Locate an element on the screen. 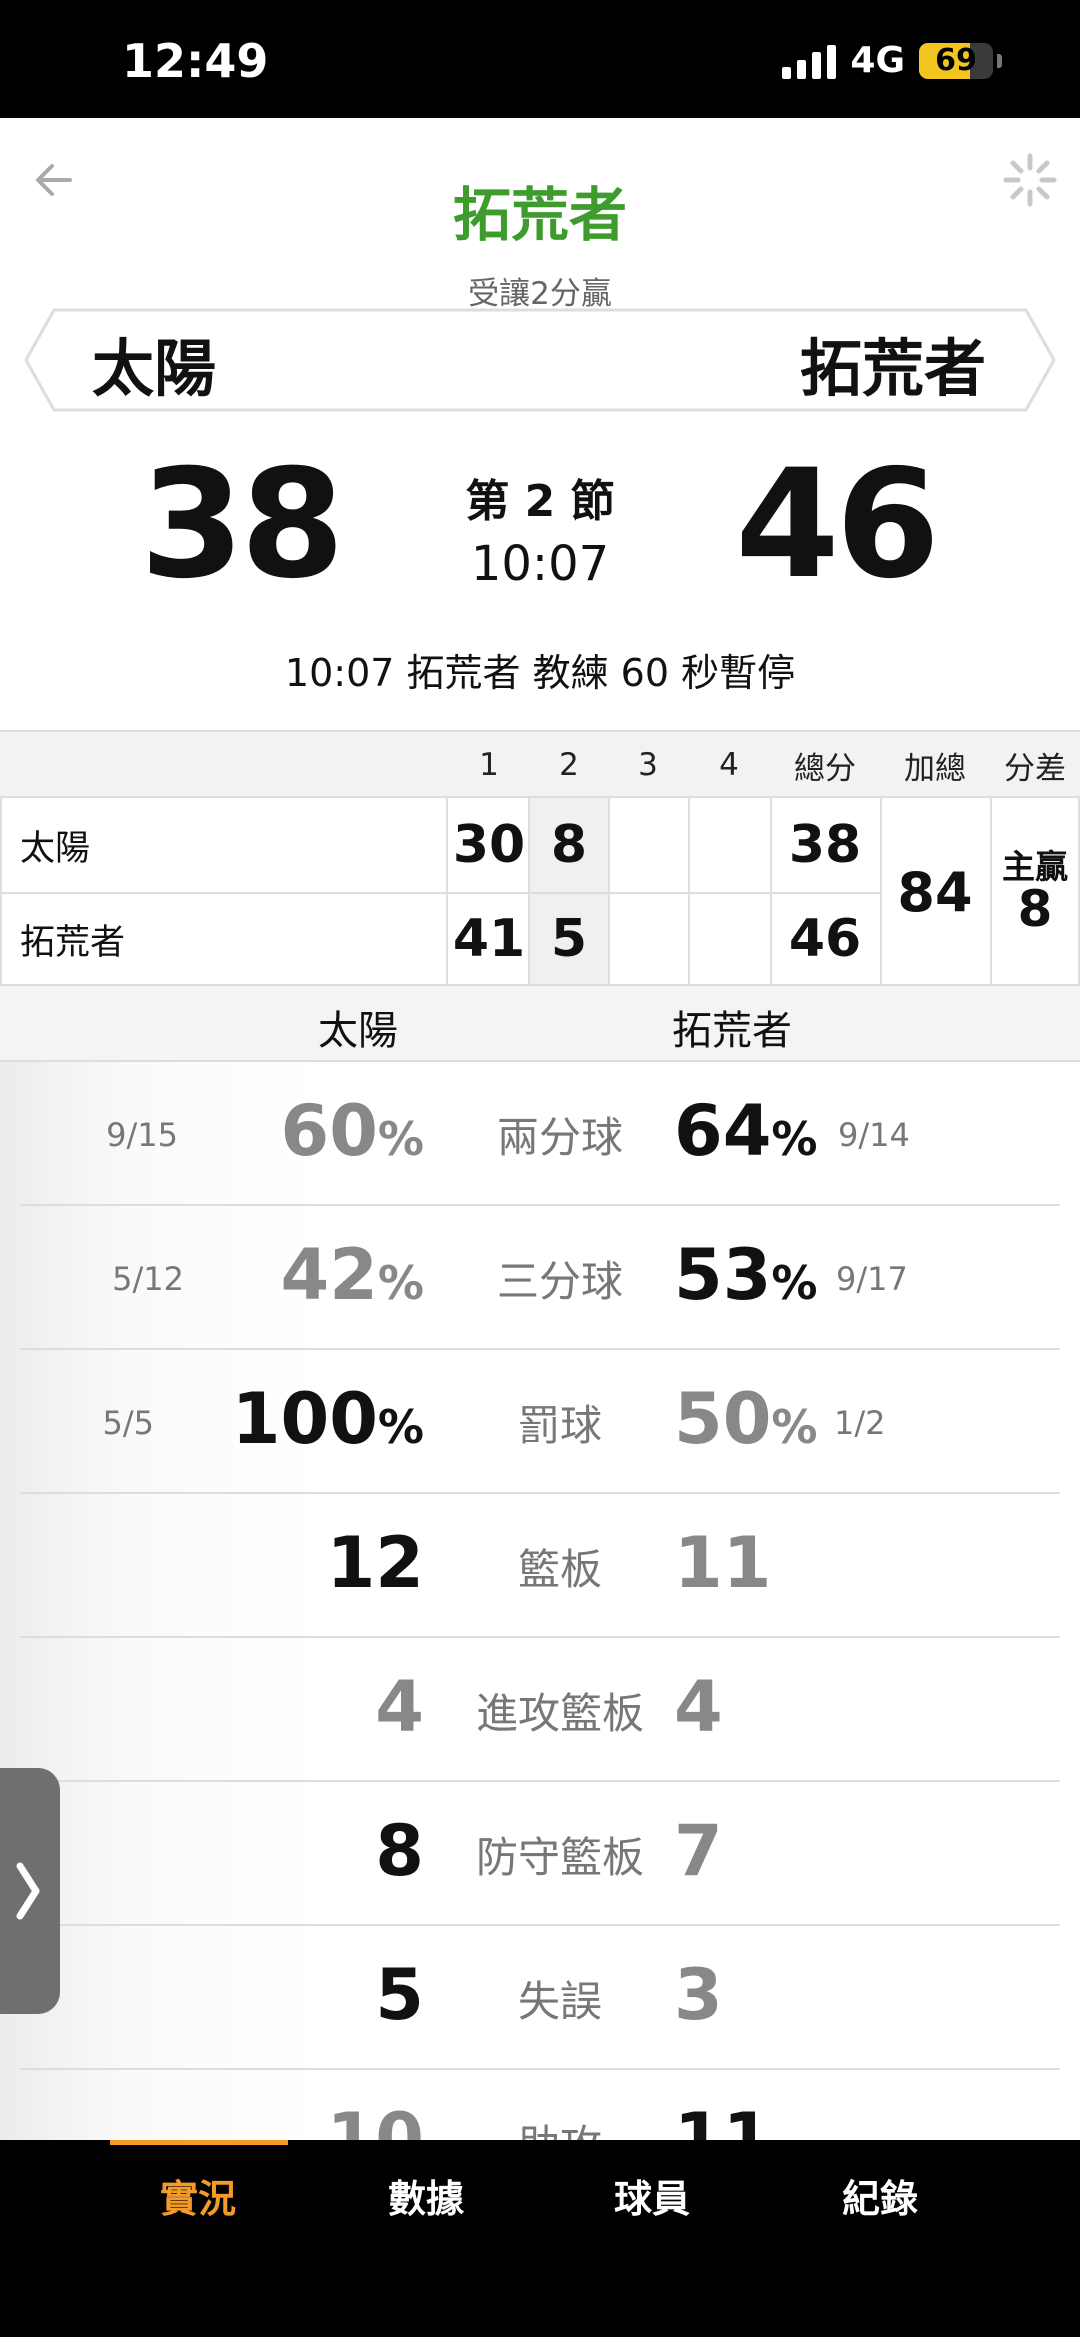 The height and width of the screenshot is (2337, 1080). stat-left-value: 8 is located at coordinates (399, 1851).